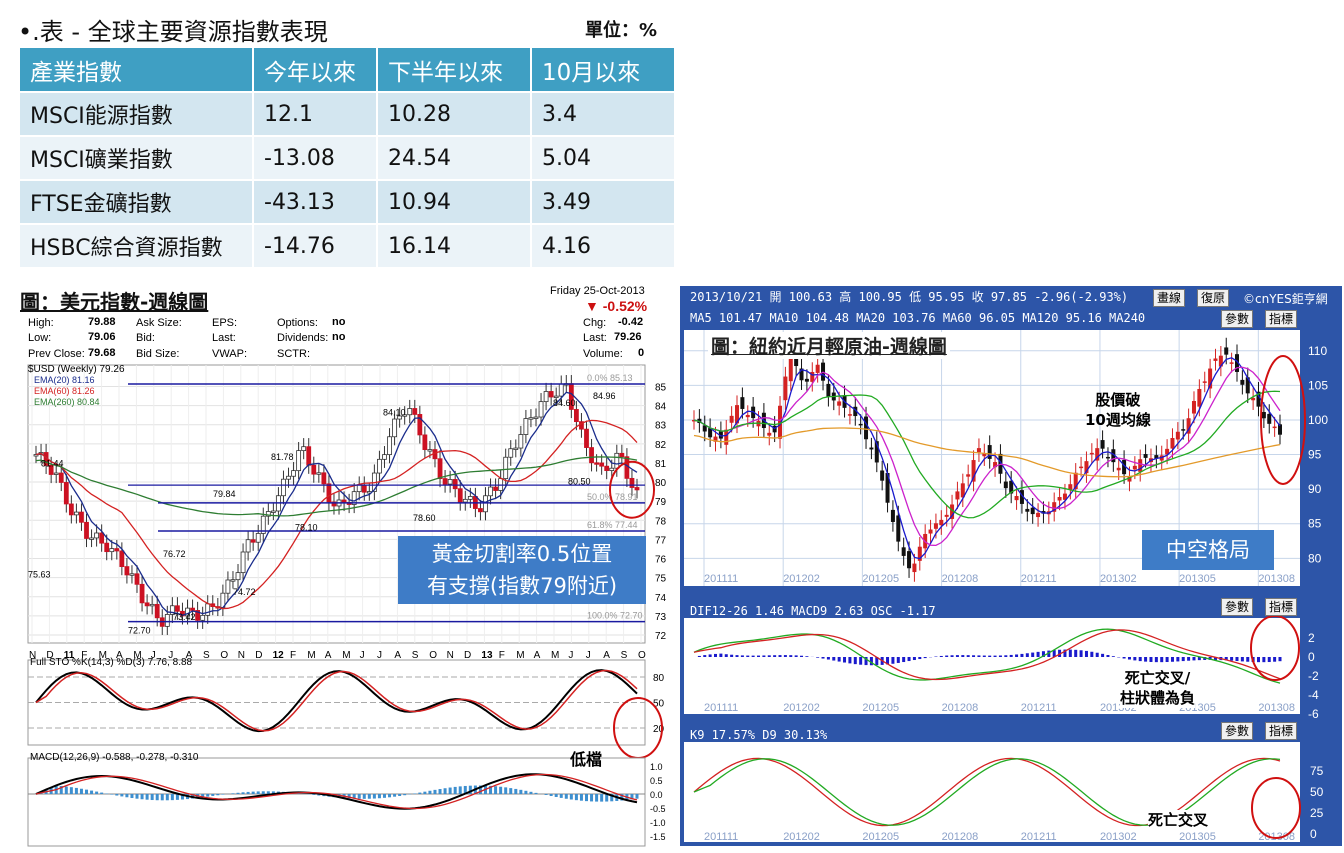 Image resolution: width=1344 pixels, height=853 pixels. Describe the element at coordinates (661, 464) in the screenshot. I see `y-tick-label: 81` at that location.